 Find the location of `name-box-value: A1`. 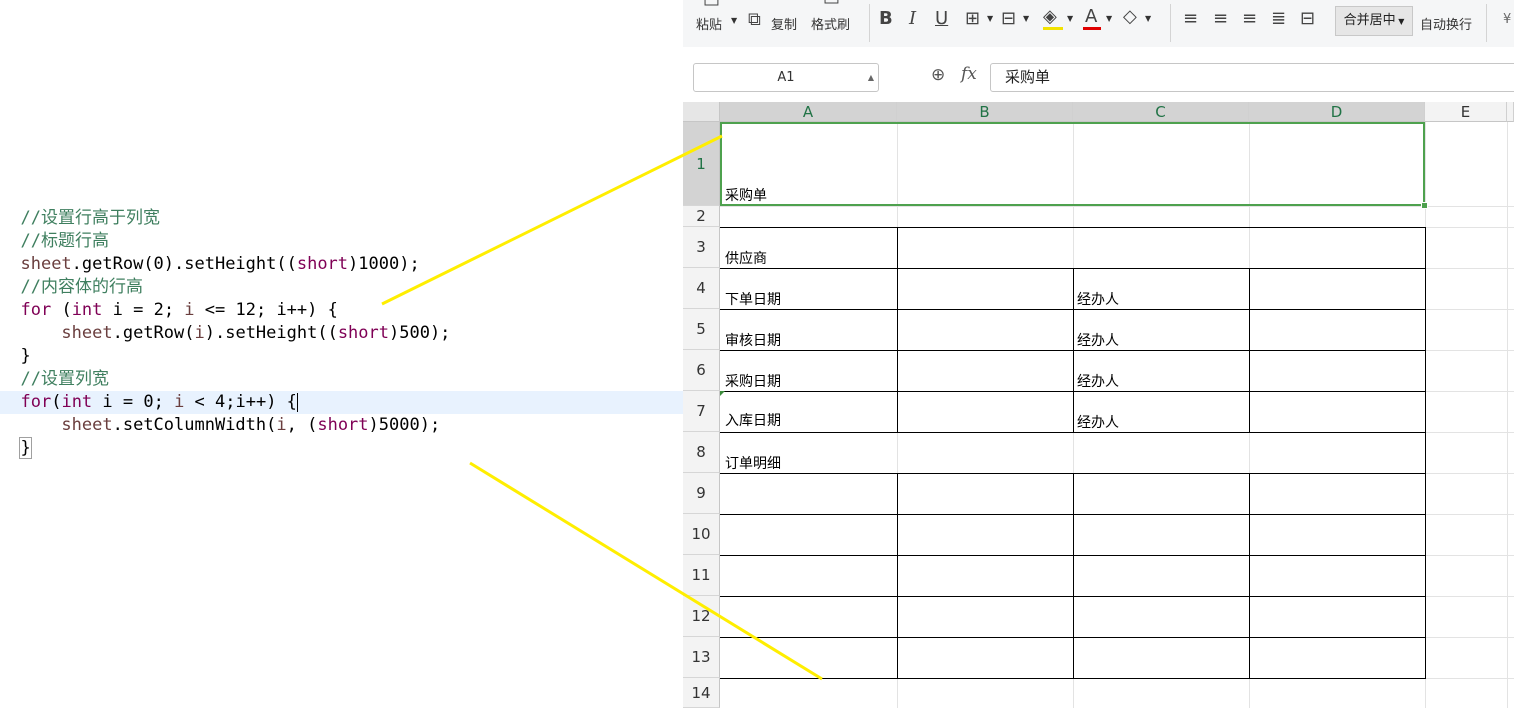

name-box-value: A1 is located at coordinates (786, 77).